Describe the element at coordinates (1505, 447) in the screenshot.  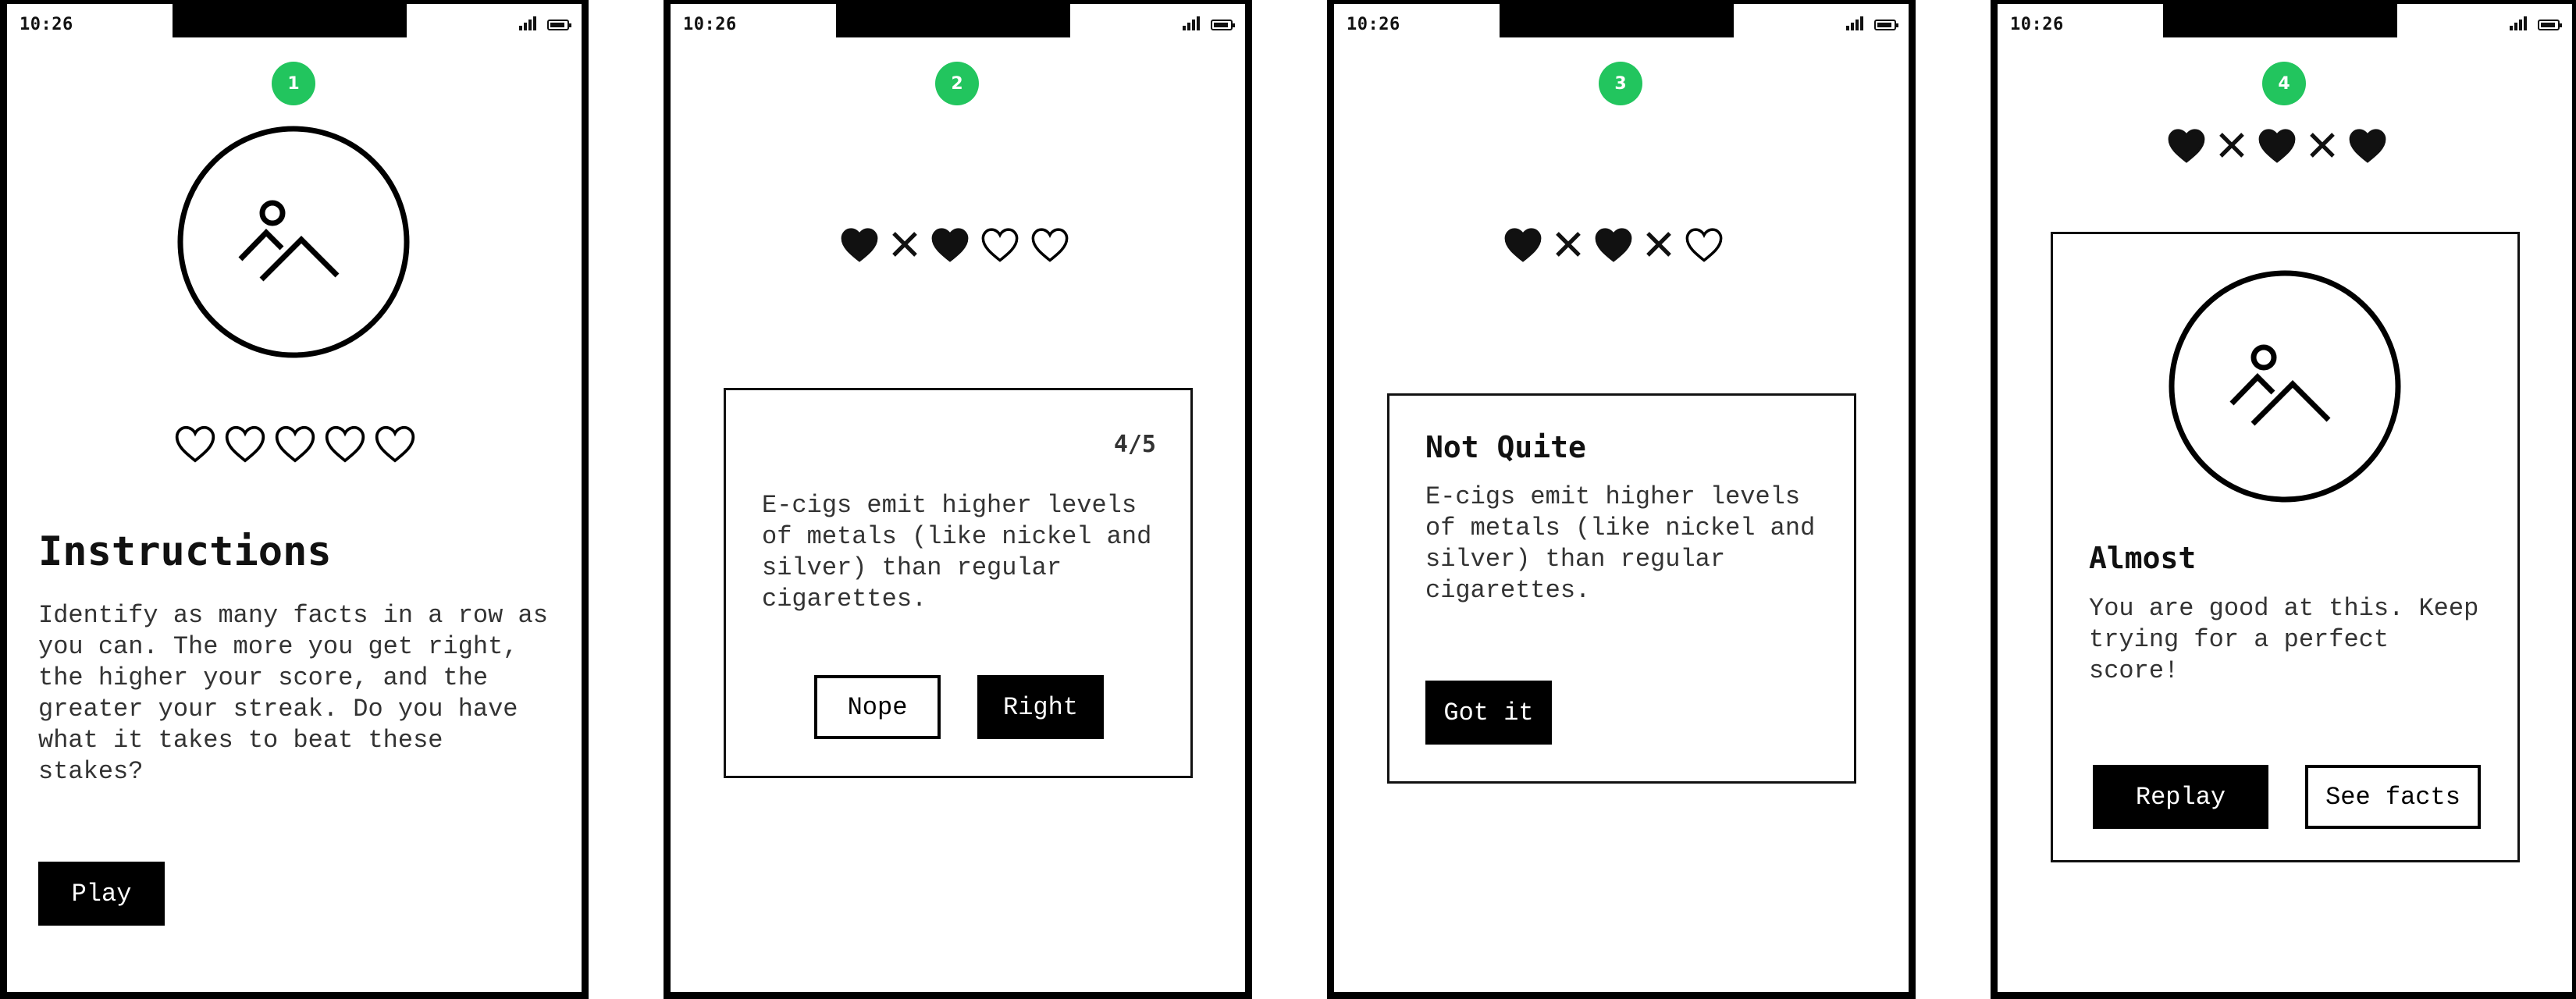
I see `feedback-title: Not Quite` at that location.